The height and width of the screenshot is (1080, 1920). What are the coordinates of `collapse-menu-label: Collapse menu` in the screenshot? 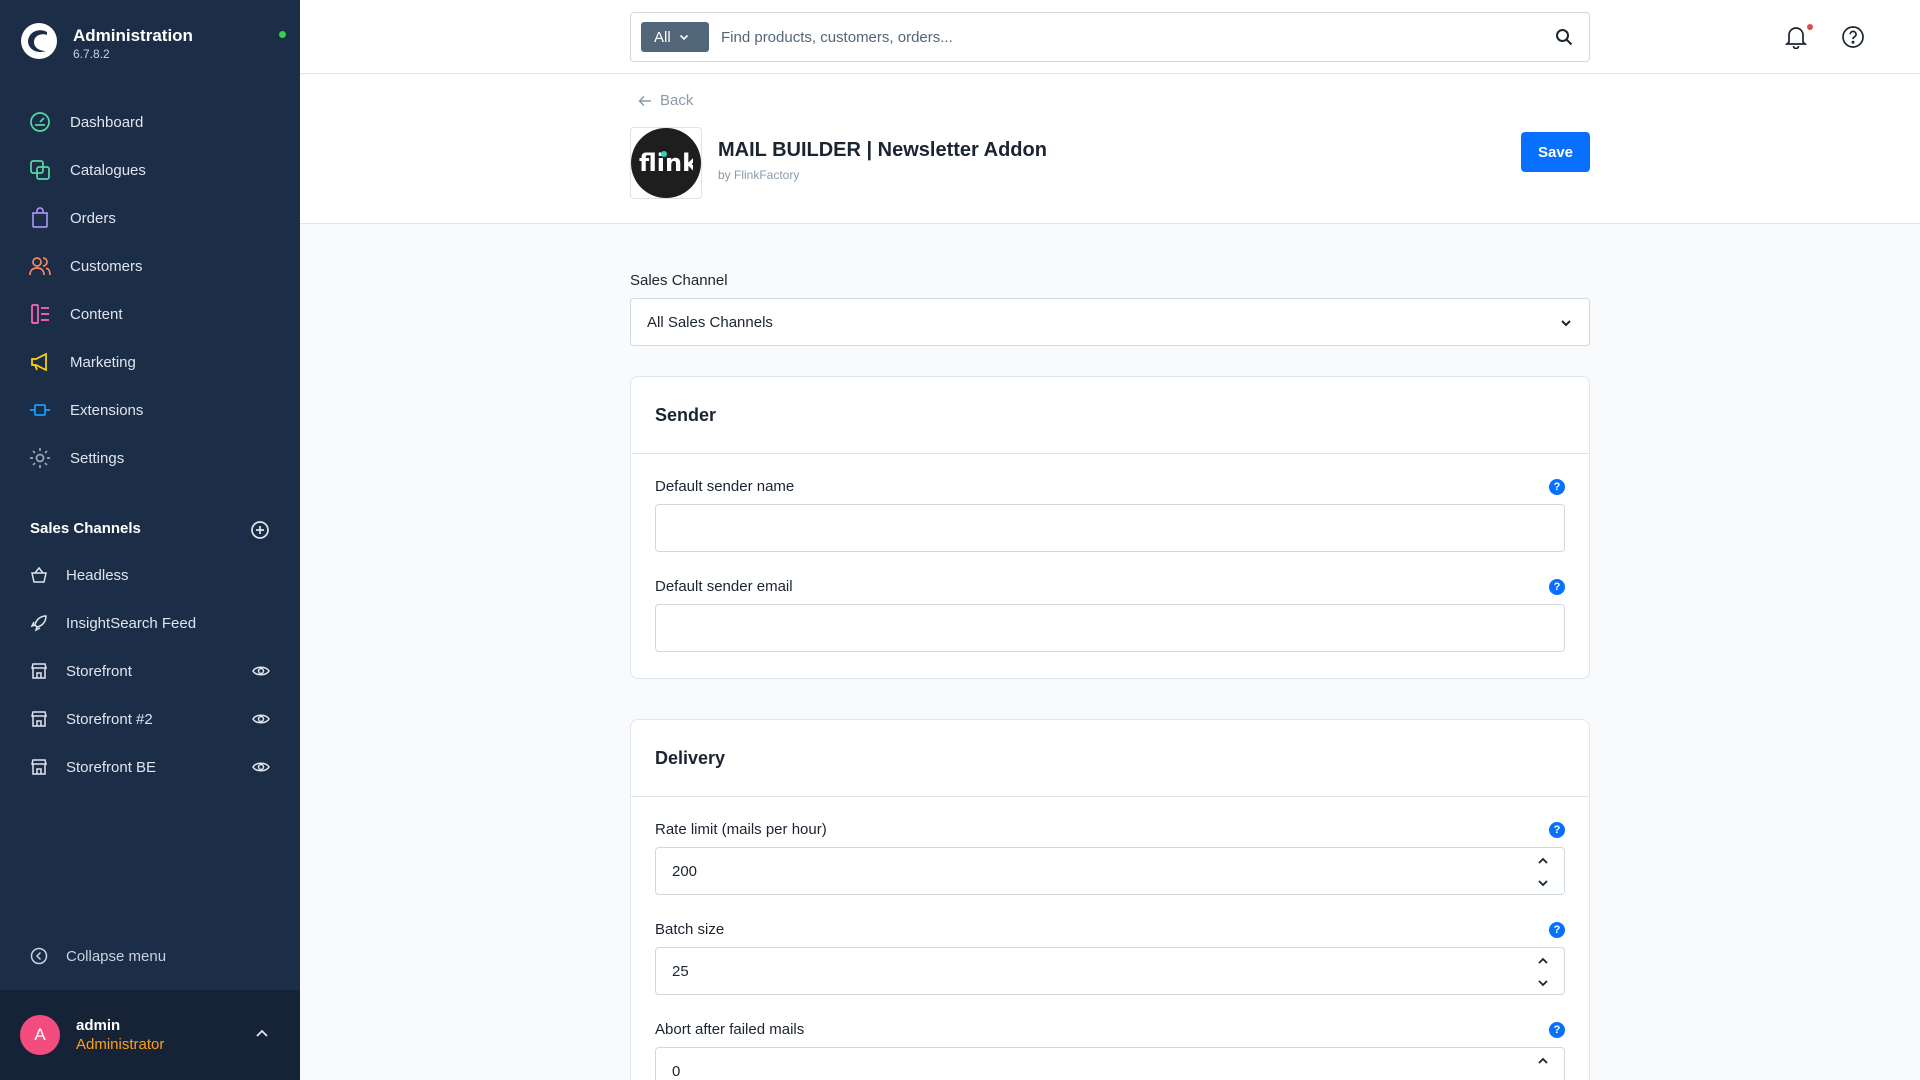 It's located at (116, 956).